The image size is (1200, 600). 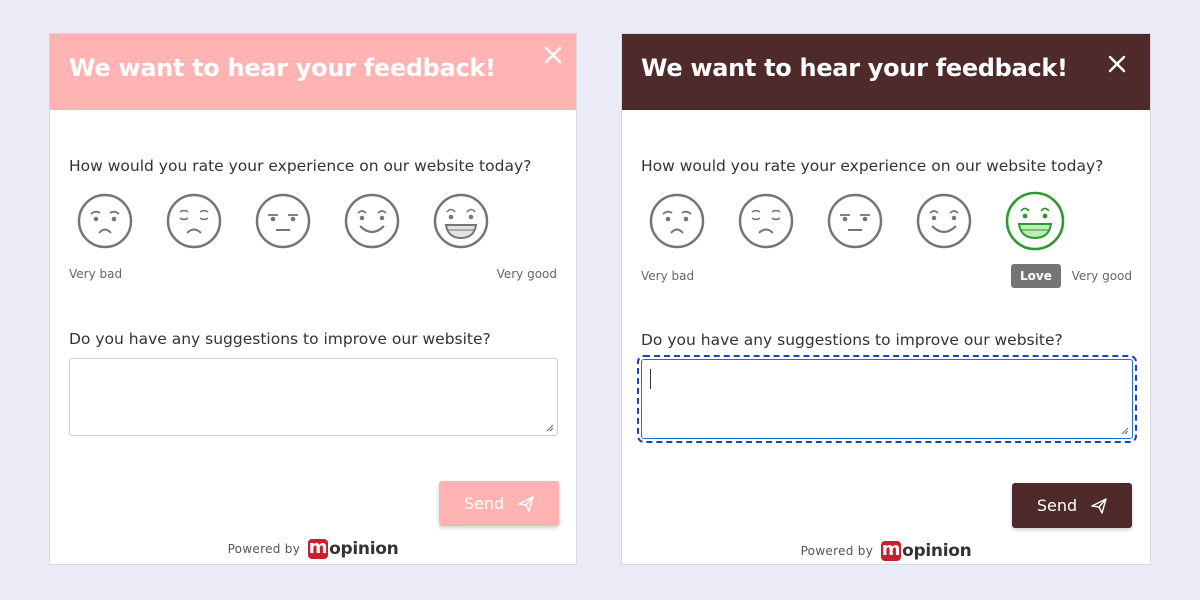 What do you see at coordinates (1036, 276) in the screenshot?
I see `rating-tooltip: Love` at bounding box center [1036, 276].